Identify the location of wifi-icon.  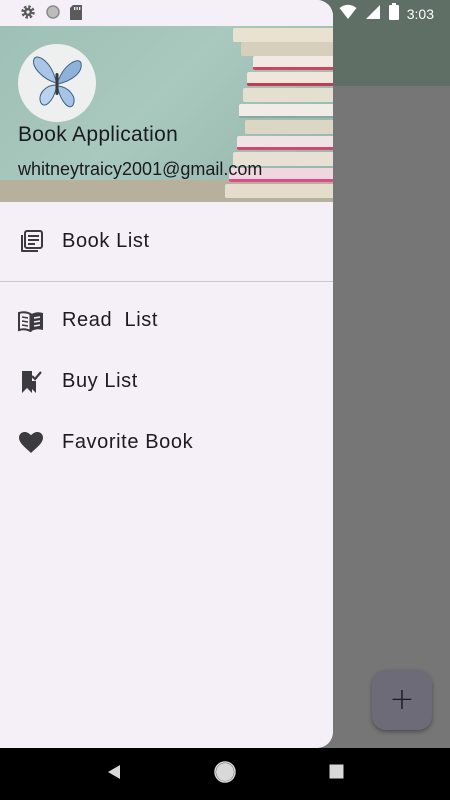
(348, 14).